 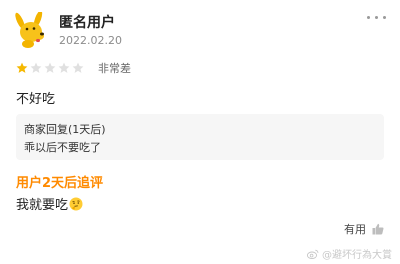 What do you see at coordinates (355, 229) in the screenshot?
I see `helpful-label: 有用` at bounding box center [355, 229].